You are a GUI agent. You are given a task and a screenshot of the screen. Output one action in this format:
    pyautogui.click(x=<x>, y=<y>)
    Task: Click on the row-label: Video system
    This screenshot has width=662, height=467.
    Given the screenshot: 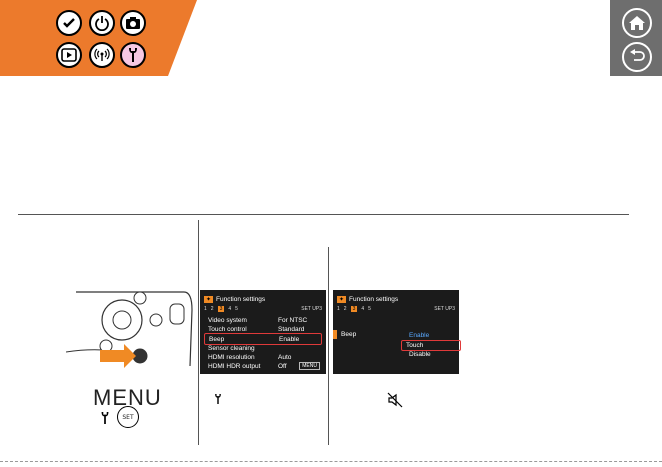 What is the action you would take?
    pyautogui.click(x=227, y=320)
    